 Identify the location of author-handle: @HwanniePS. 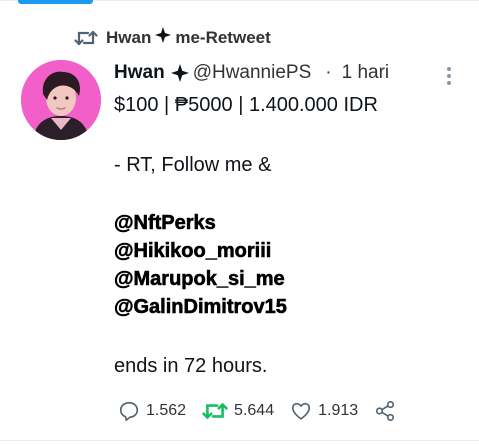
(252, 73).